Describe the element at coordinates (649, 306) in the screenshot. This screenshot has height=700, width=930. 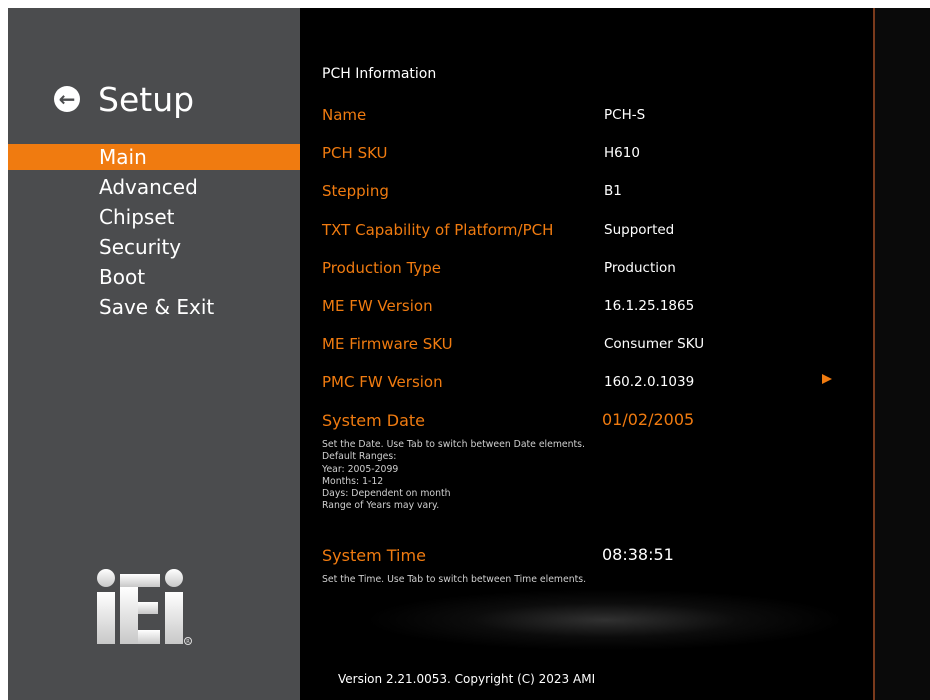
I see `row-value: 16.1.25.1865` at that location.